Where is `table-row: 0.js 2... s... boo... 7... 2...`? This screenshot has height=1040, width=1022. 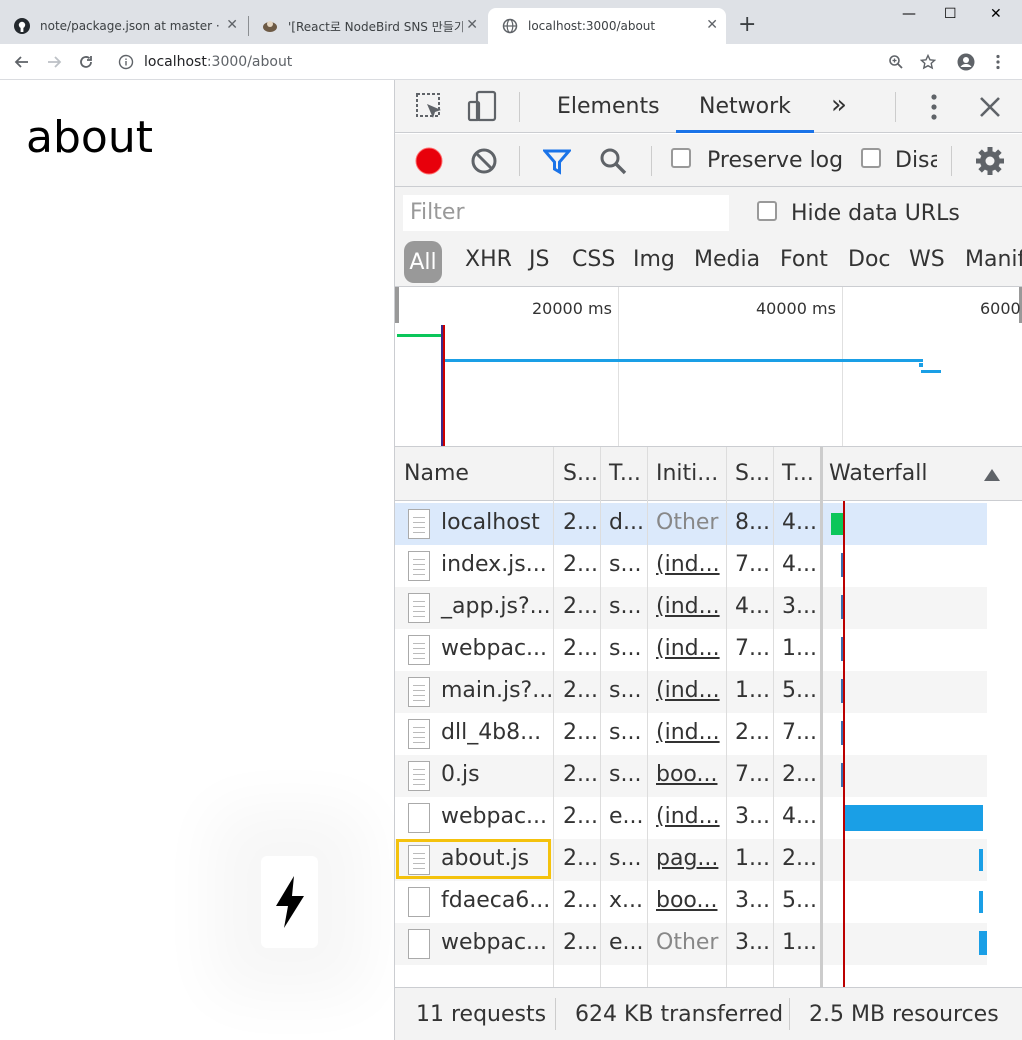 table-row: 0.js 2... s... boo... 7... 2... is located at coordinates (691, 776).